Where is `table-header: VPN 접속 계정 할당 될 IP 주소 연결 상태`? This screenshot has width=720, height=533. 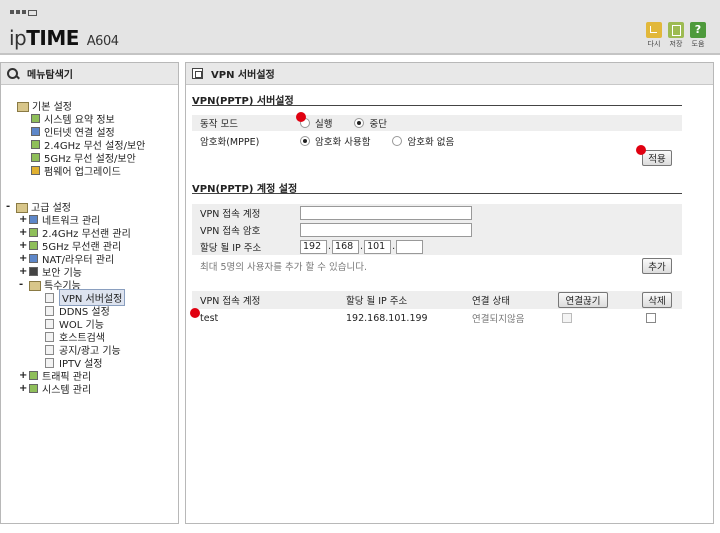
table-header: VPN 접속 계정 할당 될 IP 주소 연결 상태 is located at coordinates (437, 300).